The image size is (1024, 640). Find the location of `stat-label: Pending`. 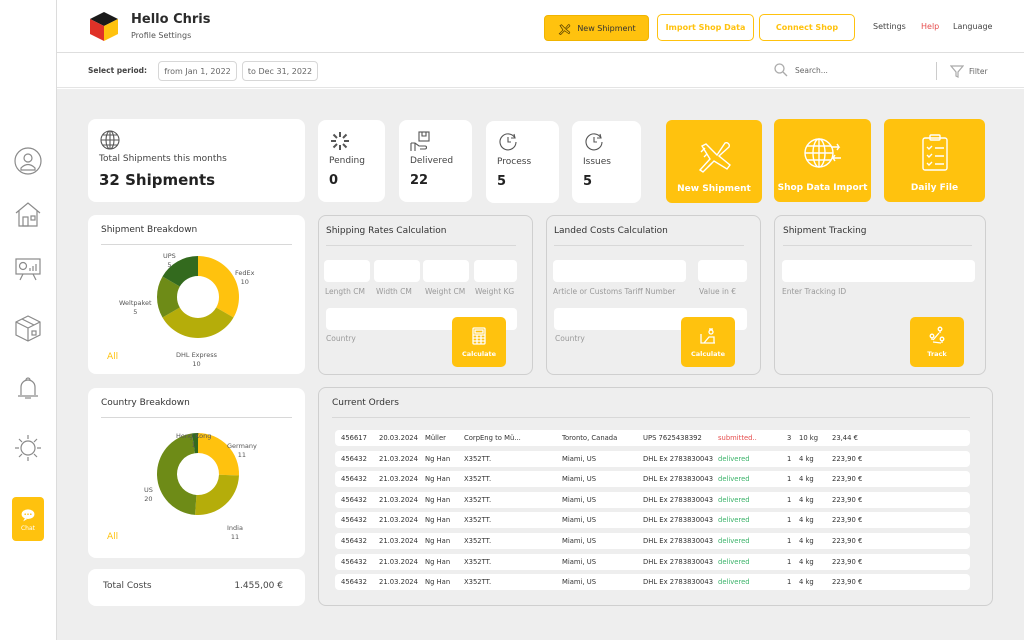

stat-label: Pending is located at coordinates (347, 161).